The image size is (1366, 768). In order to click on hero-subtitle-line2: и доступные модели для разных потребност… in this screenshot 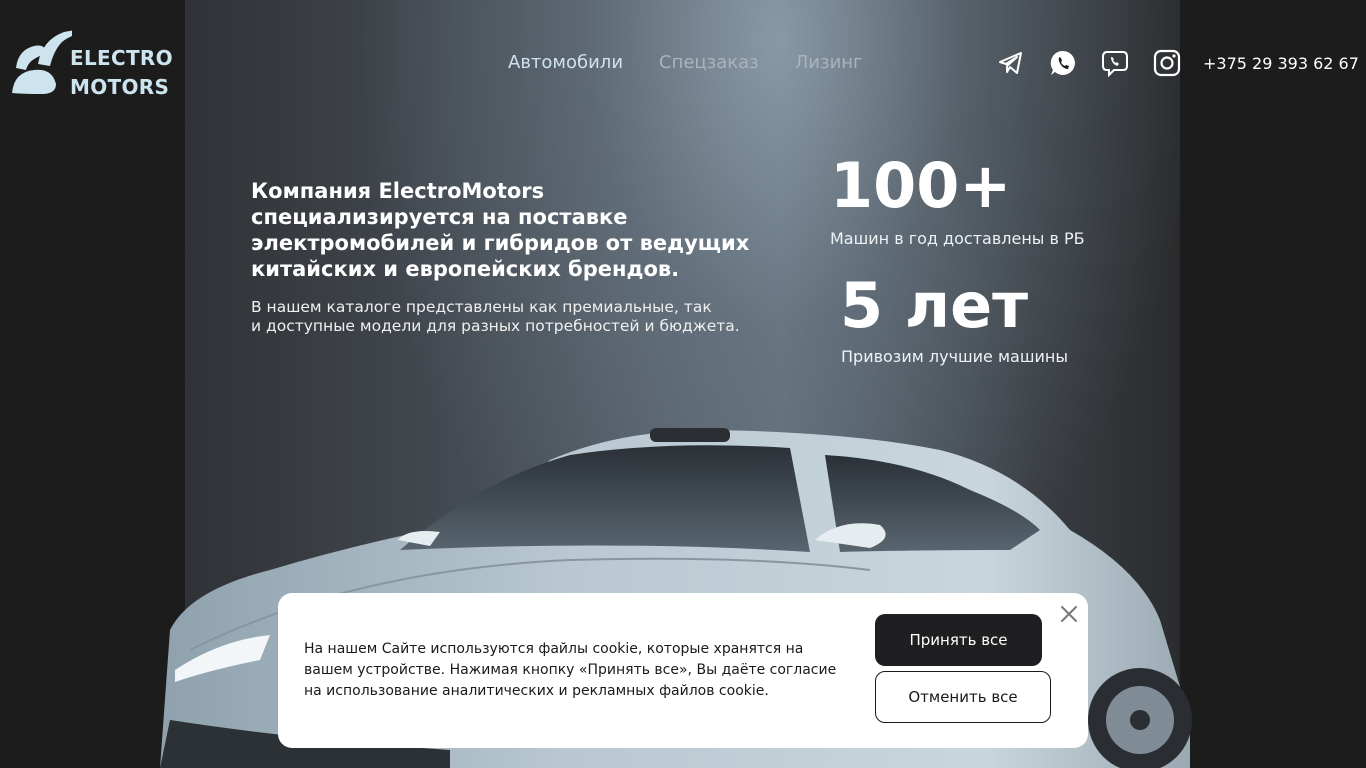, I will do `click(495, 326)`.